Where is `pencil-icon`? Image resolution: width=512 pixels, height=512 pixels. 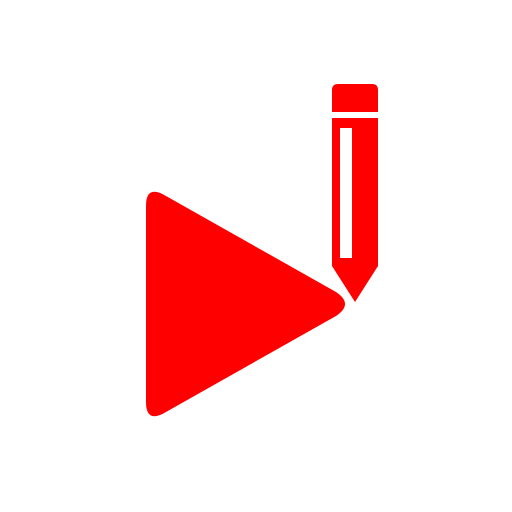 pencil-icon is located at coordinates (355, 210).